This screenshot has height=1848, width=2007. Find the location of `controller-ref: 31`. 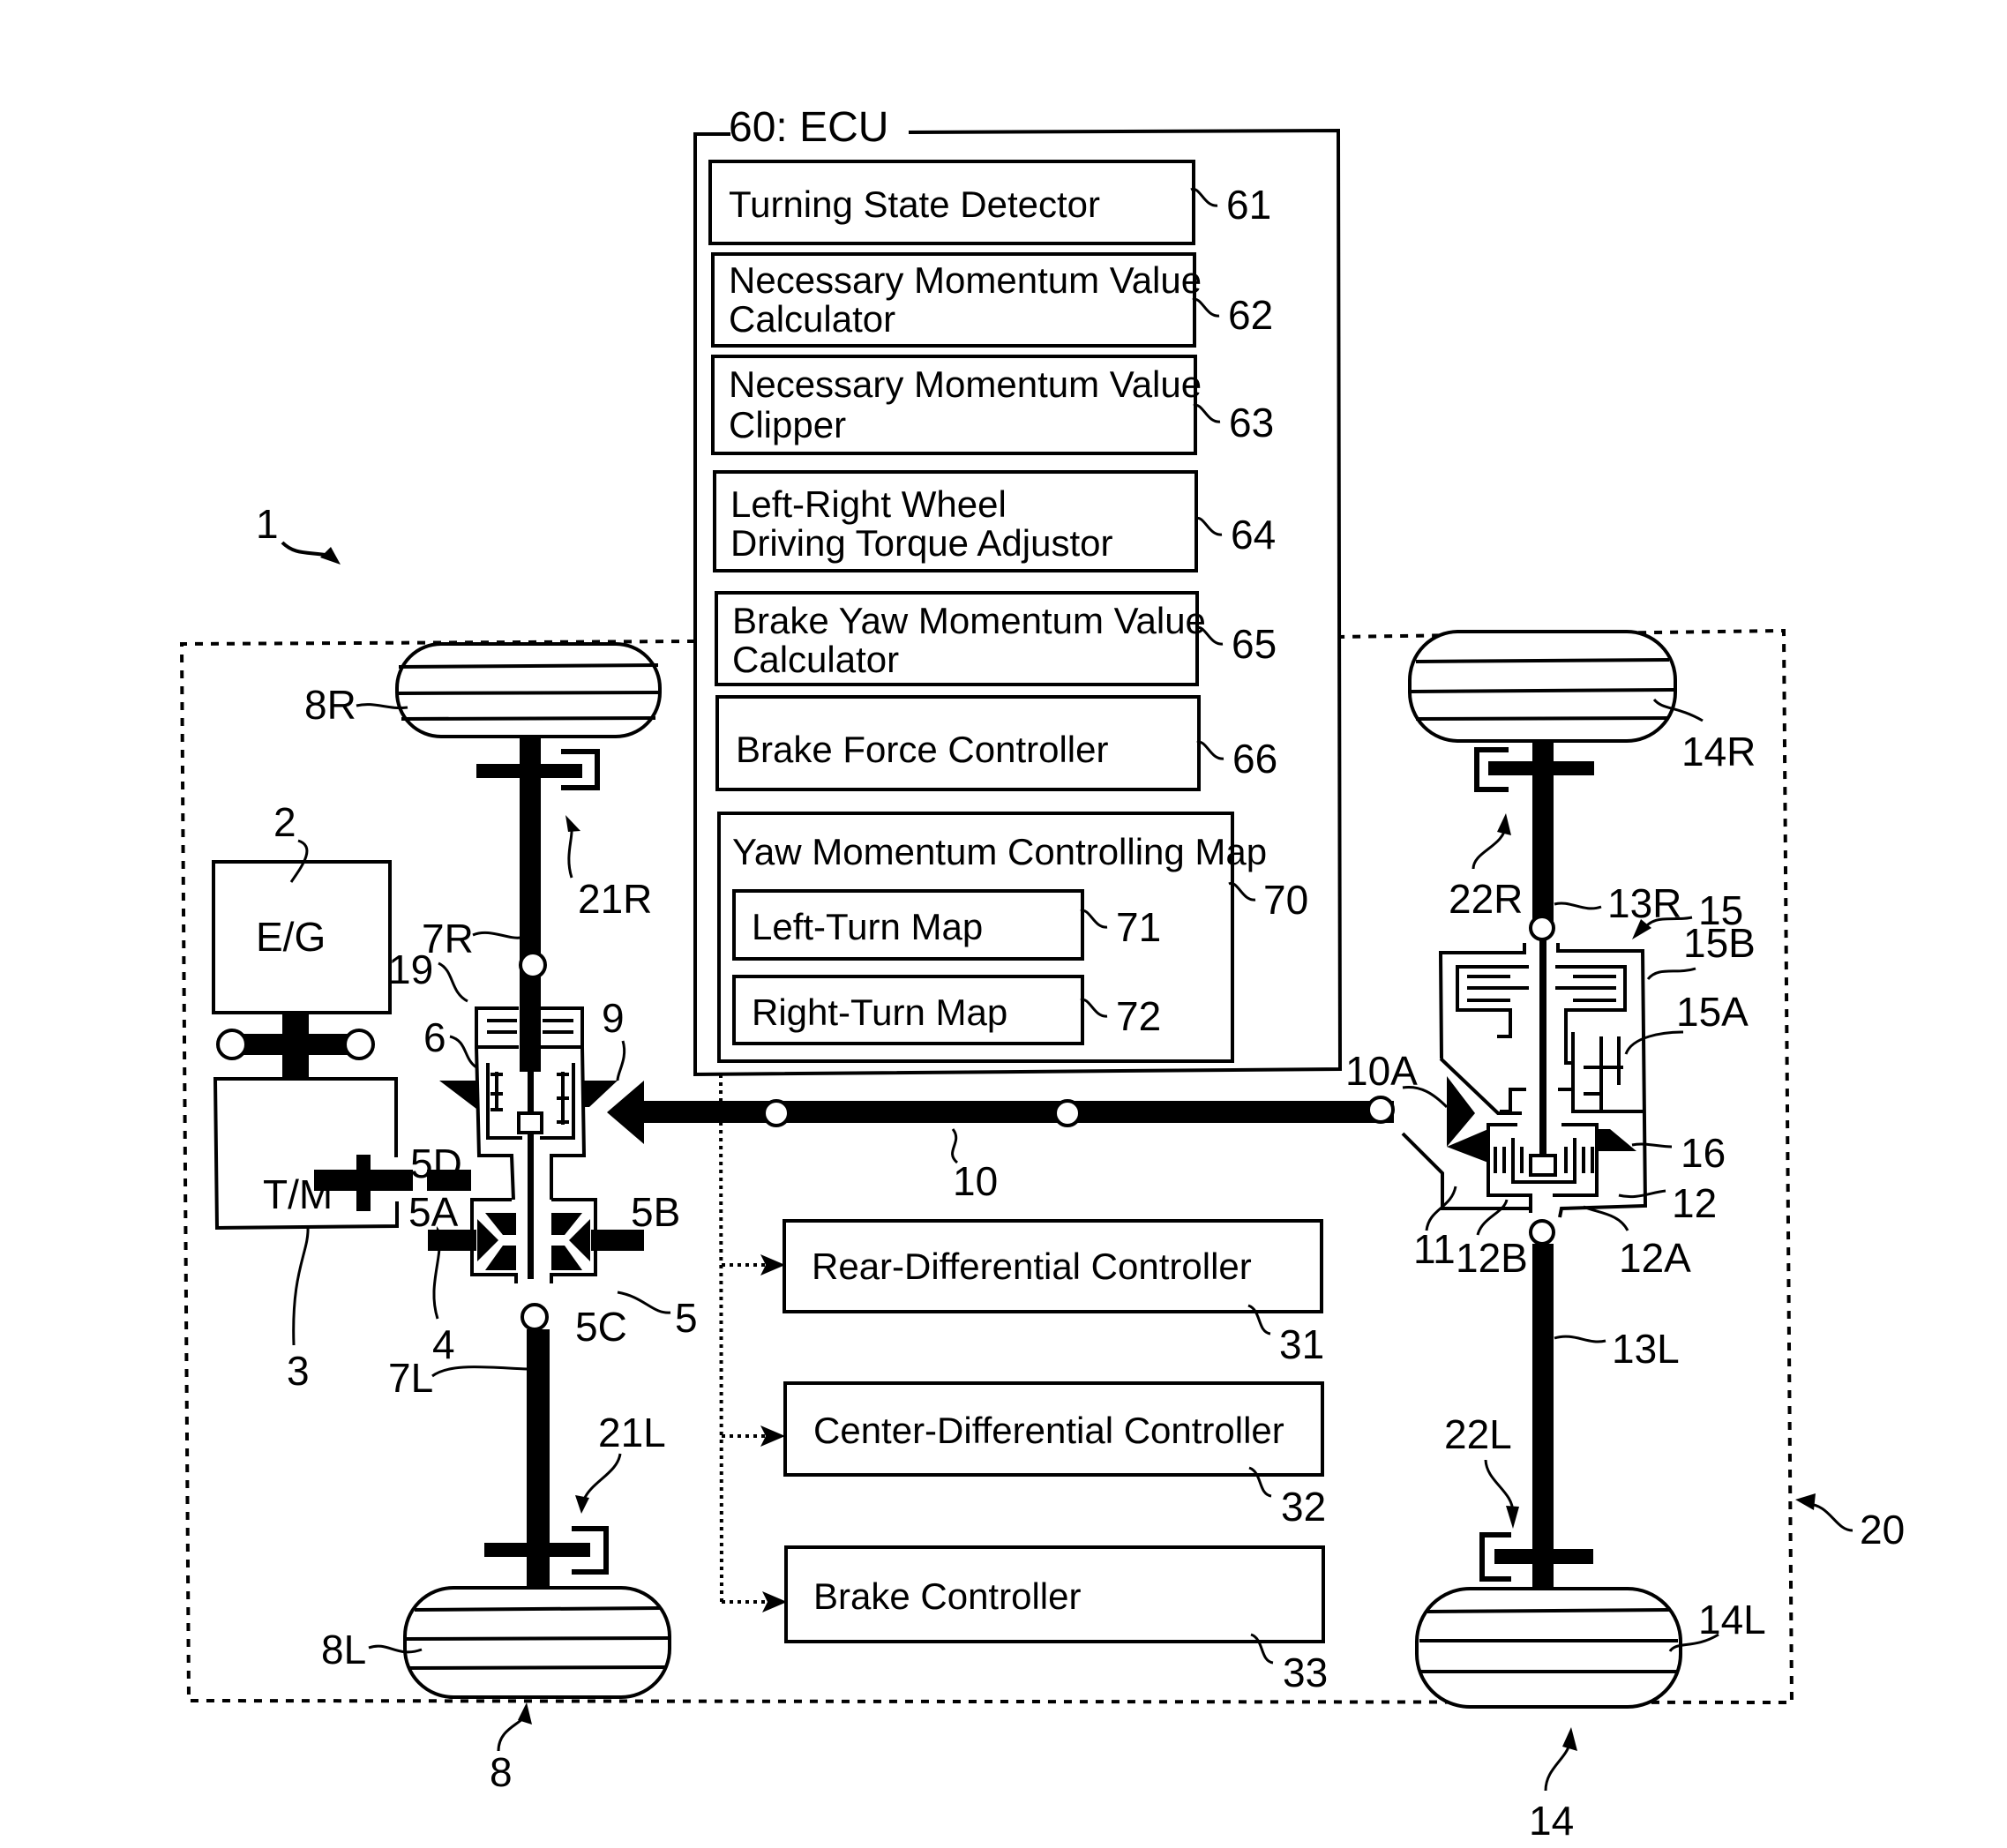

controller-ref: 31 is located at coordinates (1301, 1344).